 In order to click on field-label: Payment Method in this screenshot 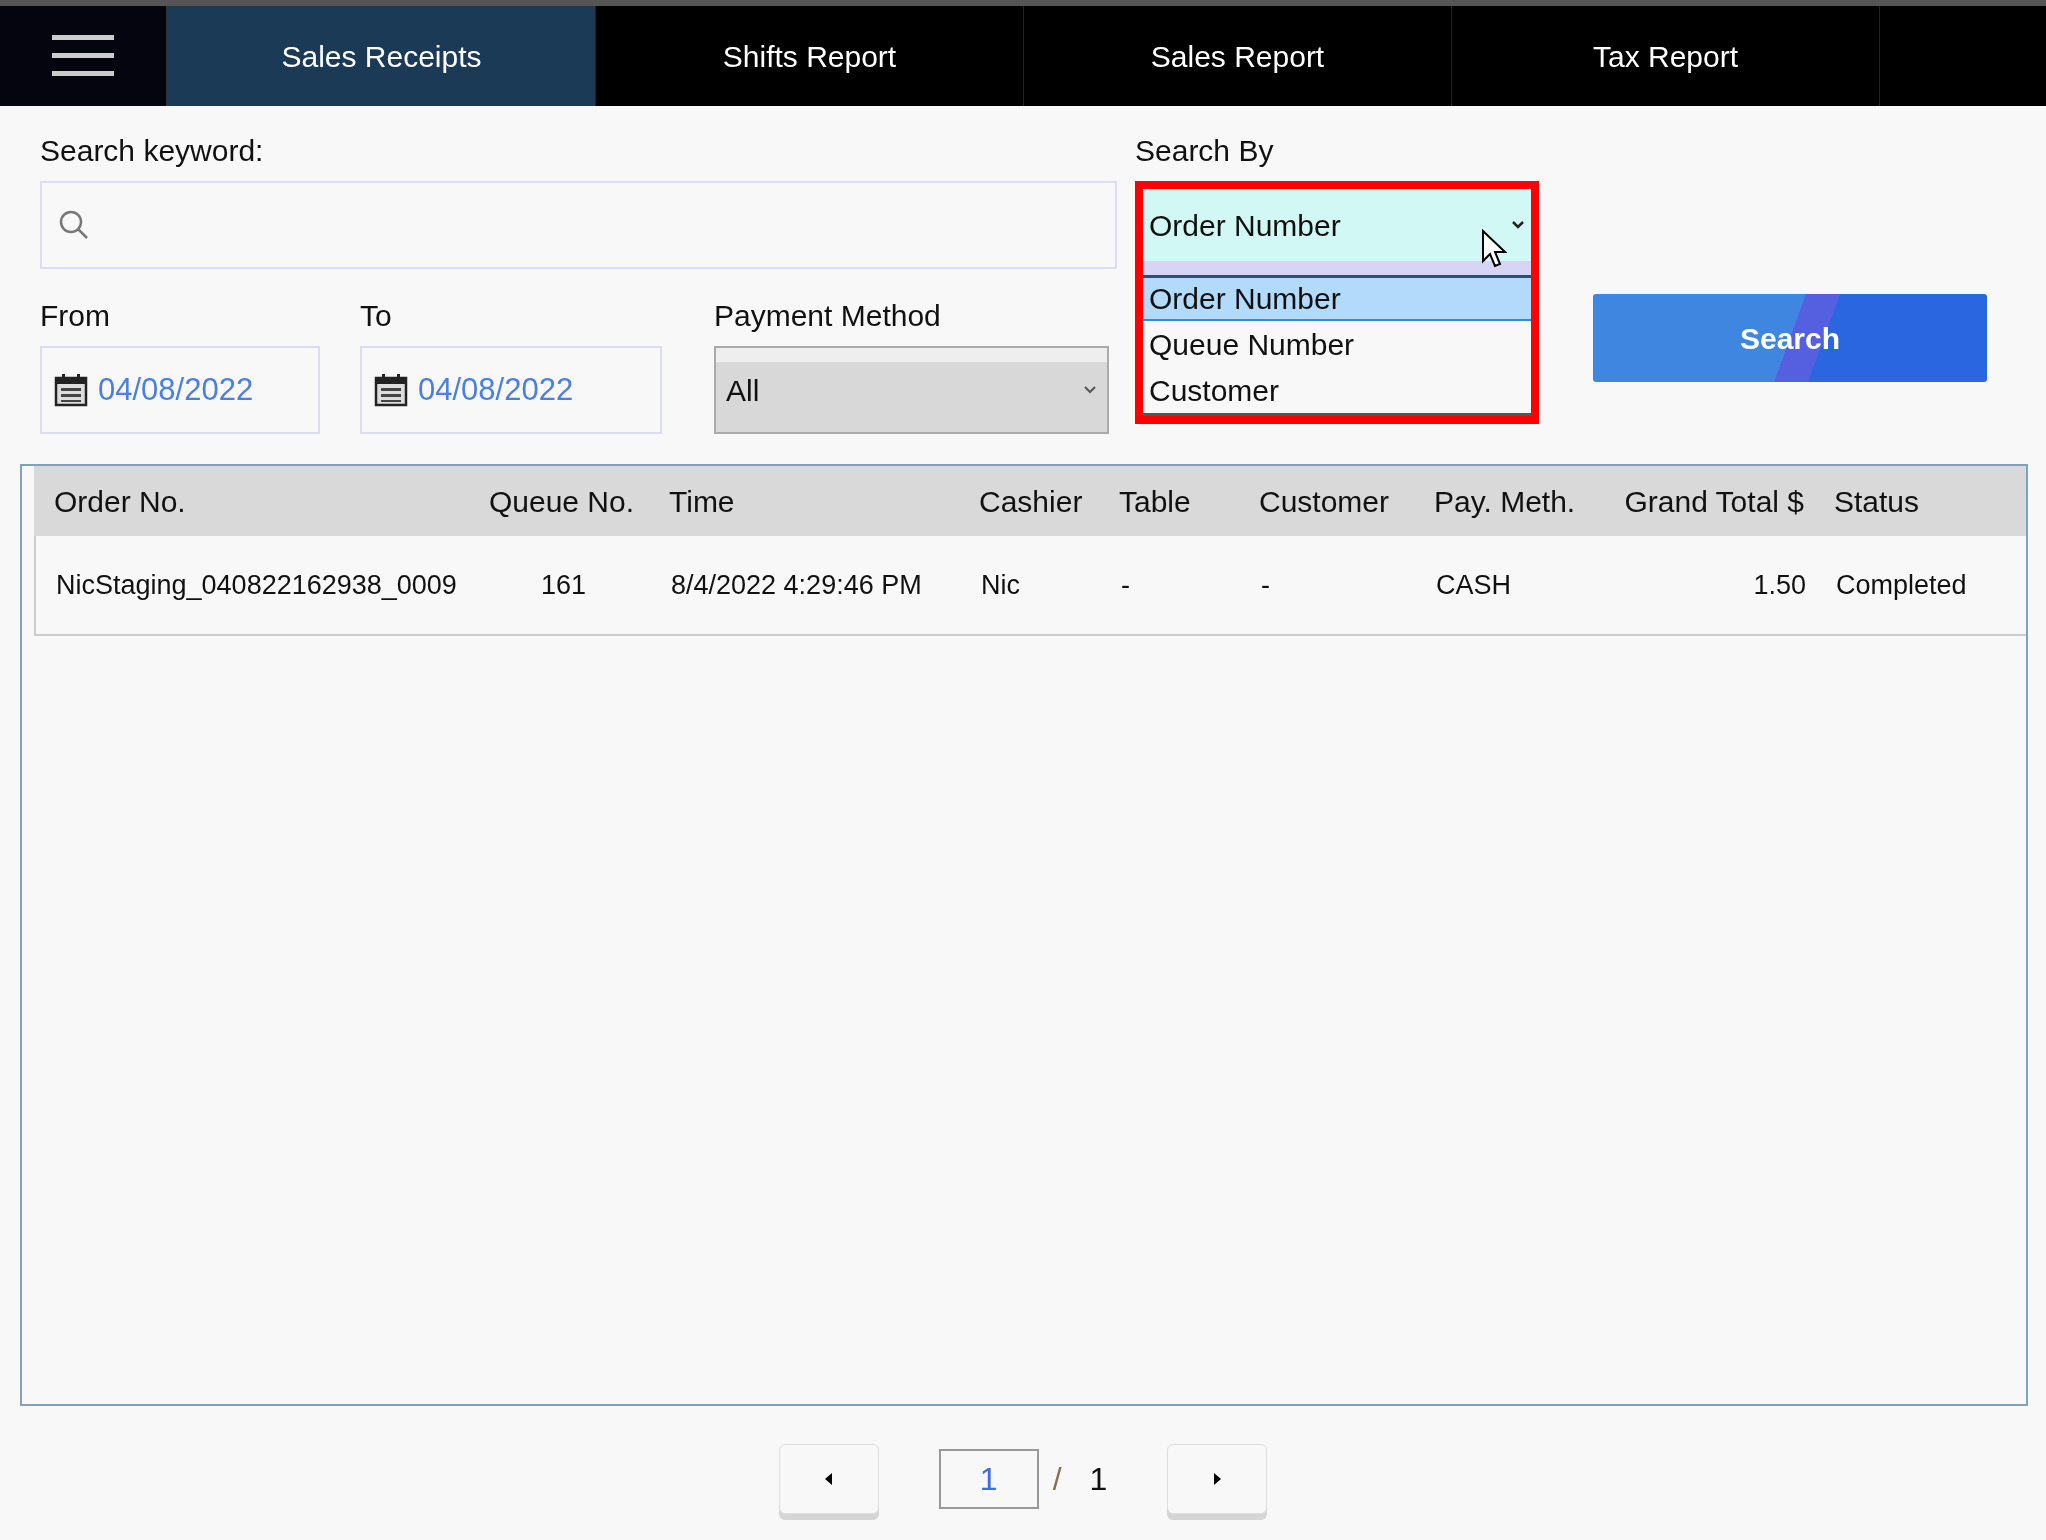, I will do `click(828, 316)`.